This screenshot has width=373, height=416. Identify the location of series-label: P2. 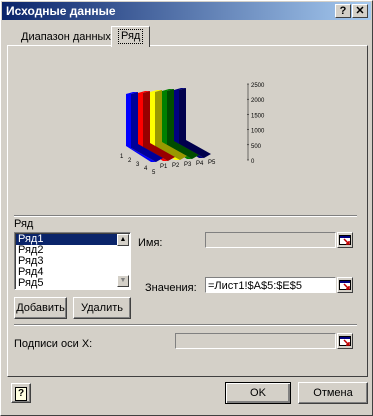
(176, 166).